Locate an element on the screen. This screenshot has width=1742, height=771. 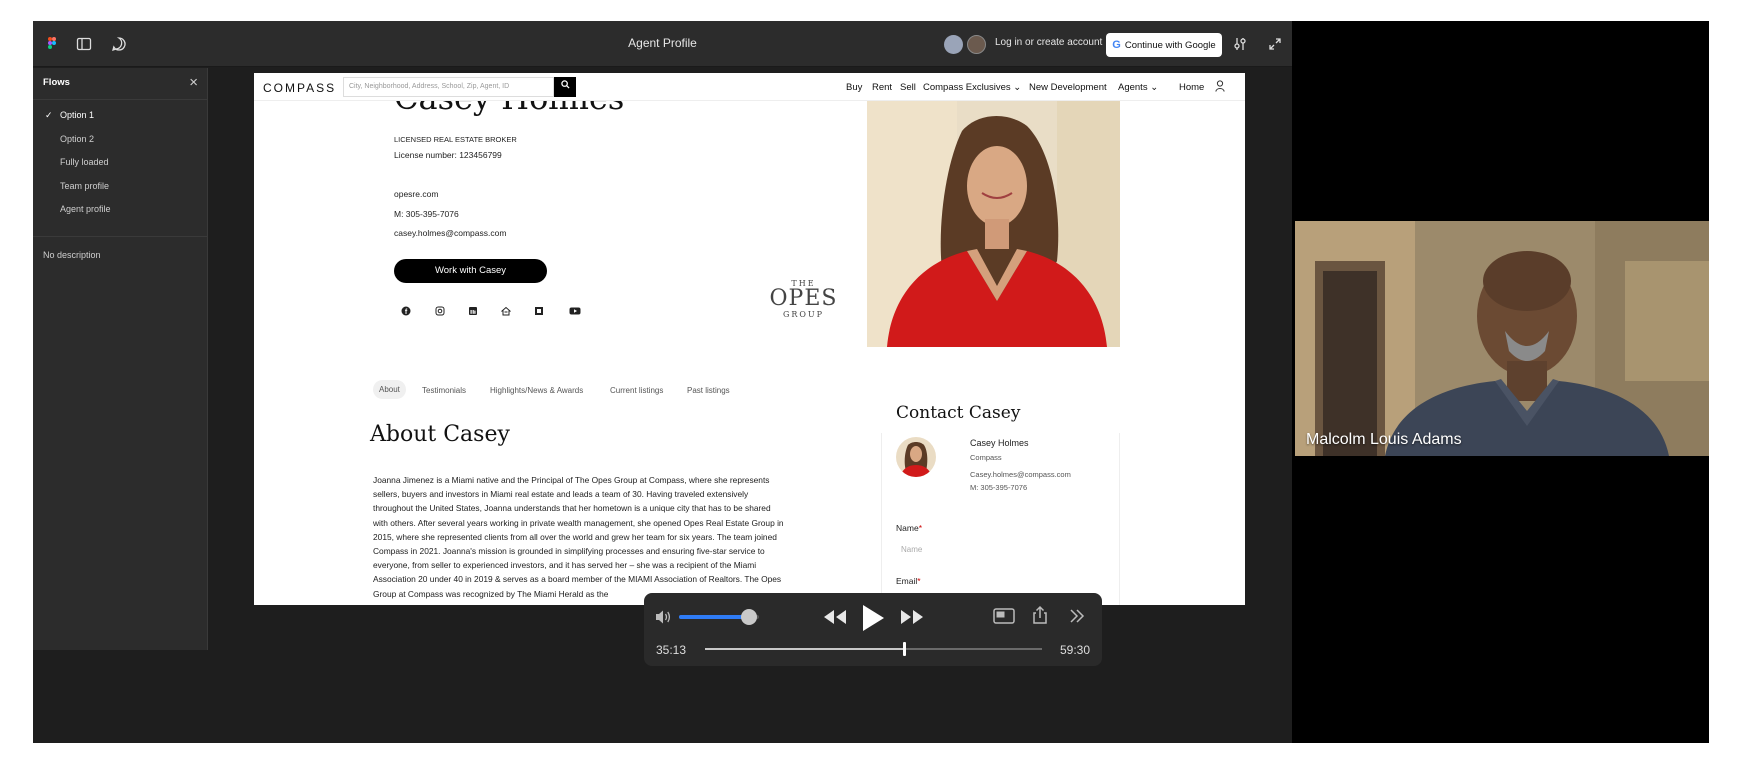
name-field-label: Name* is located at coordinates (909, 528).